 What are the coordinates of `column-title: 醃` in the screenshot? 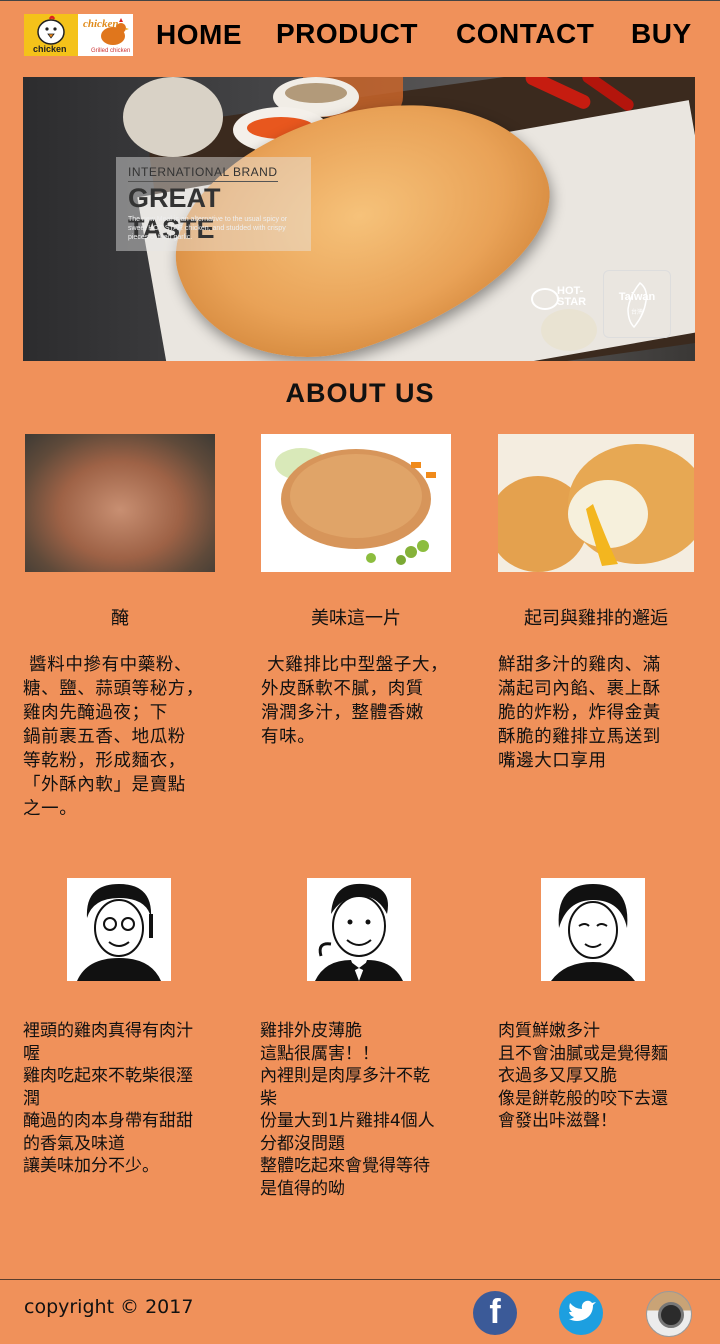 It's located at (120, 618).